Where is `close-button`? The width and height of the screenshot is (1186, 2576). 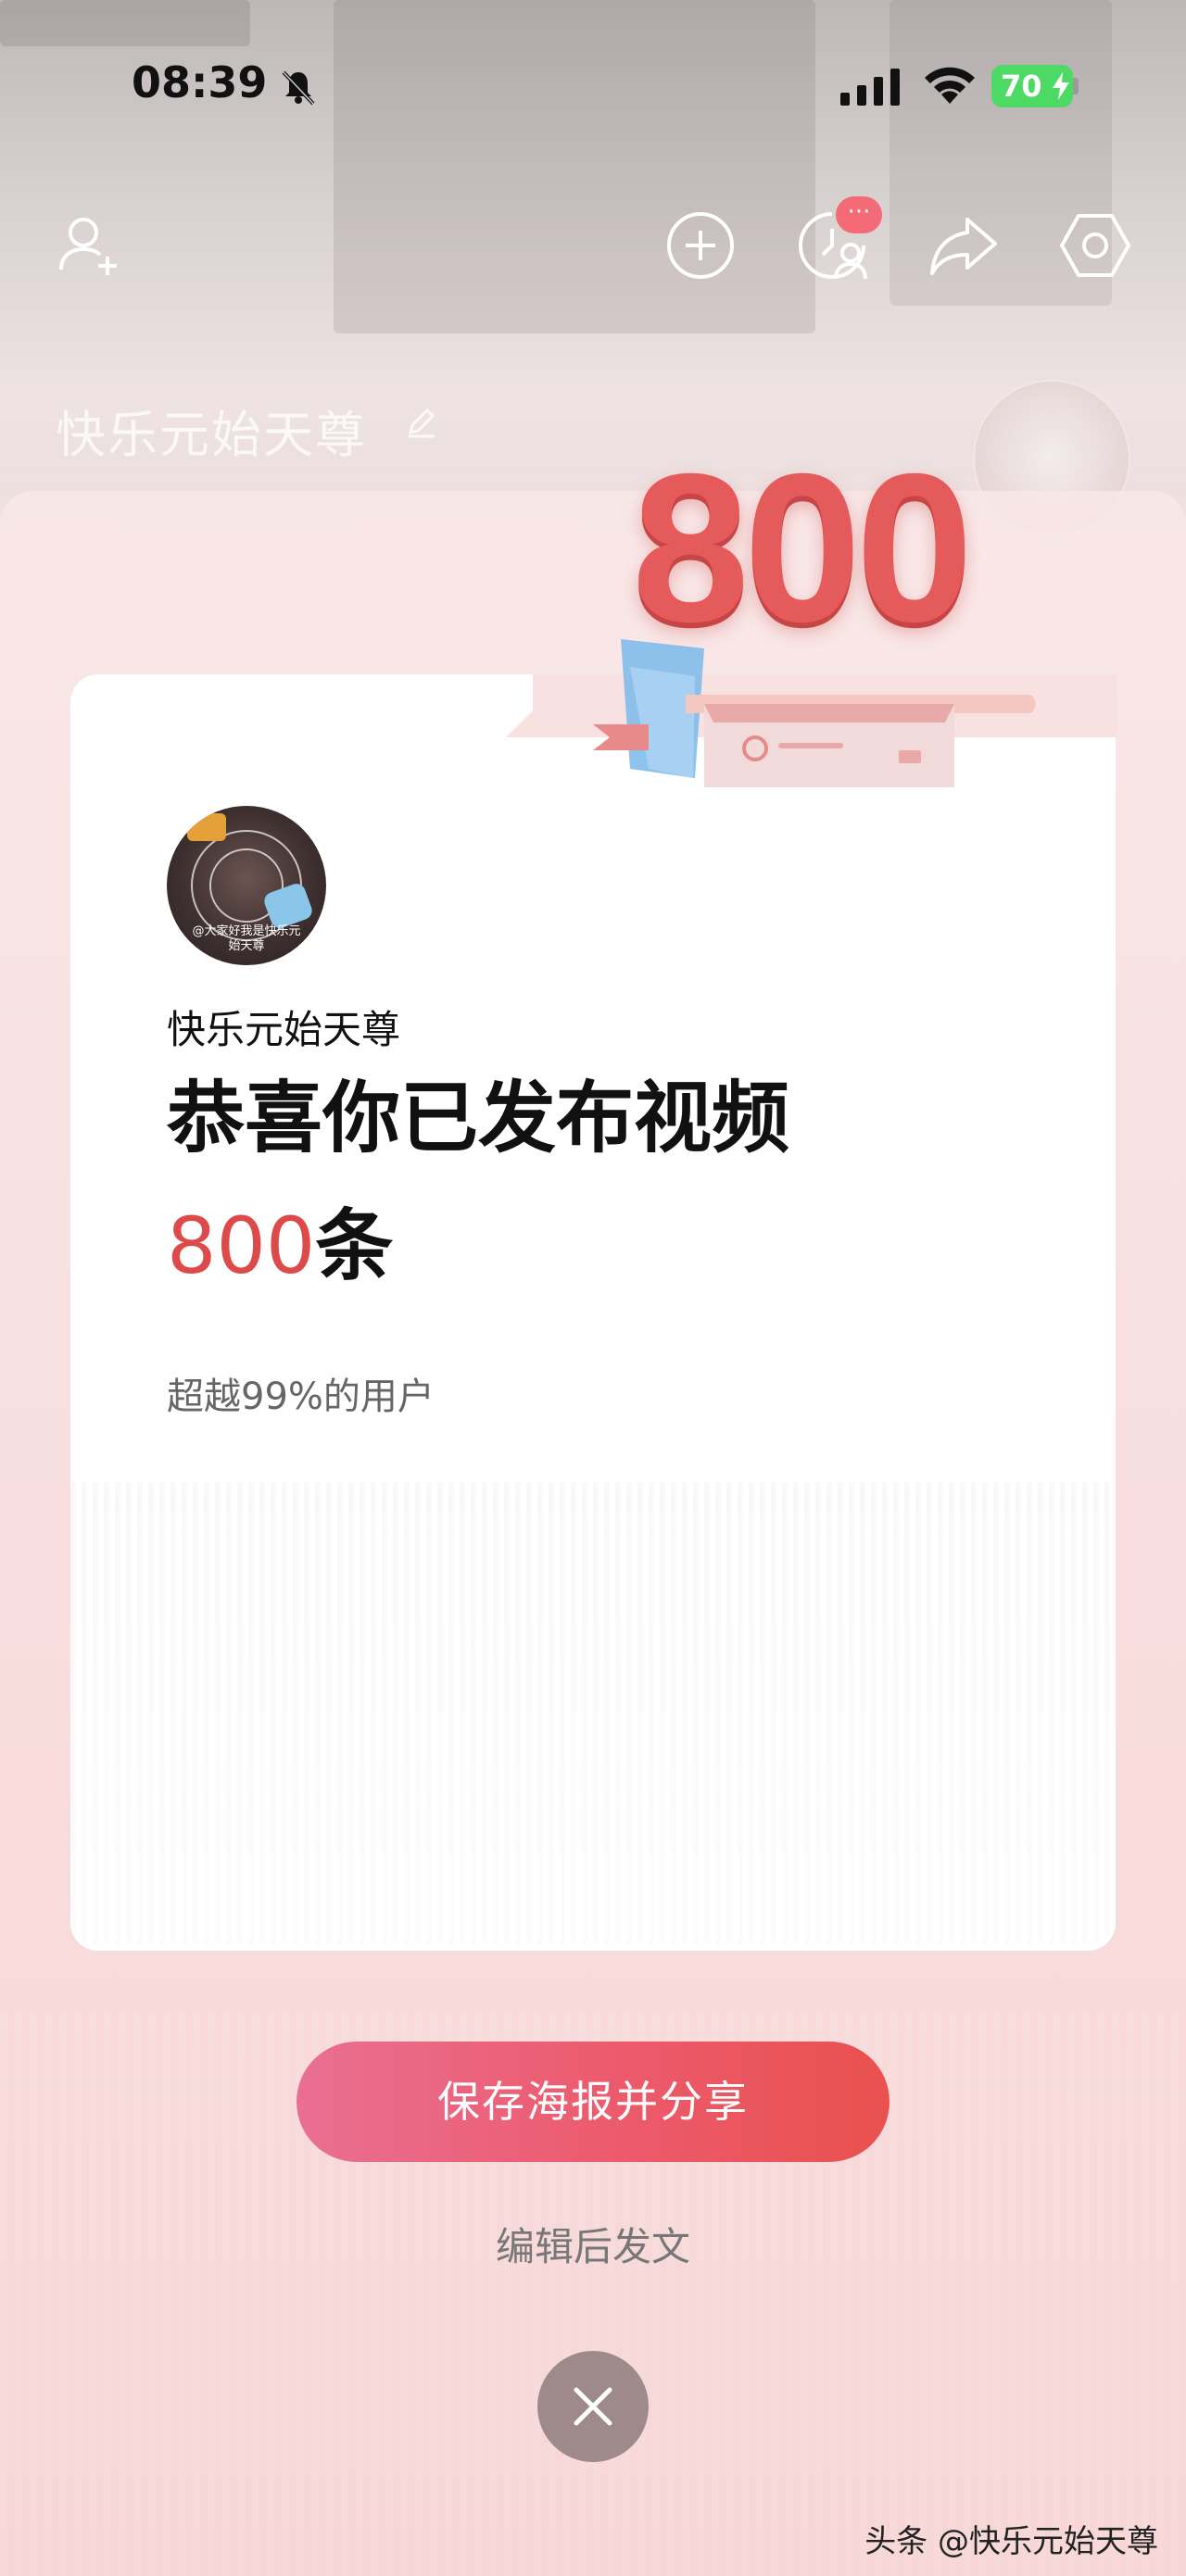 close-button is located at coordinates (593, 2406).